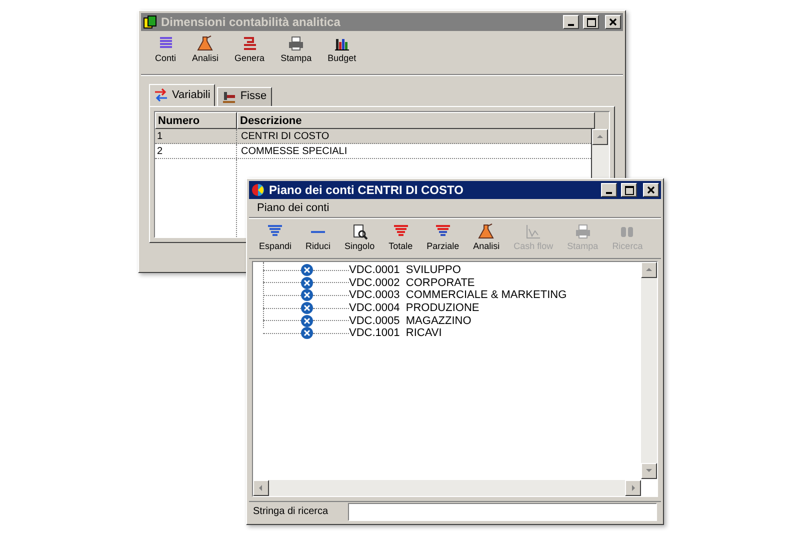  Describe the element at coordinates (196, 151) in the screenshot. I see `table-cell: 2` at that location.